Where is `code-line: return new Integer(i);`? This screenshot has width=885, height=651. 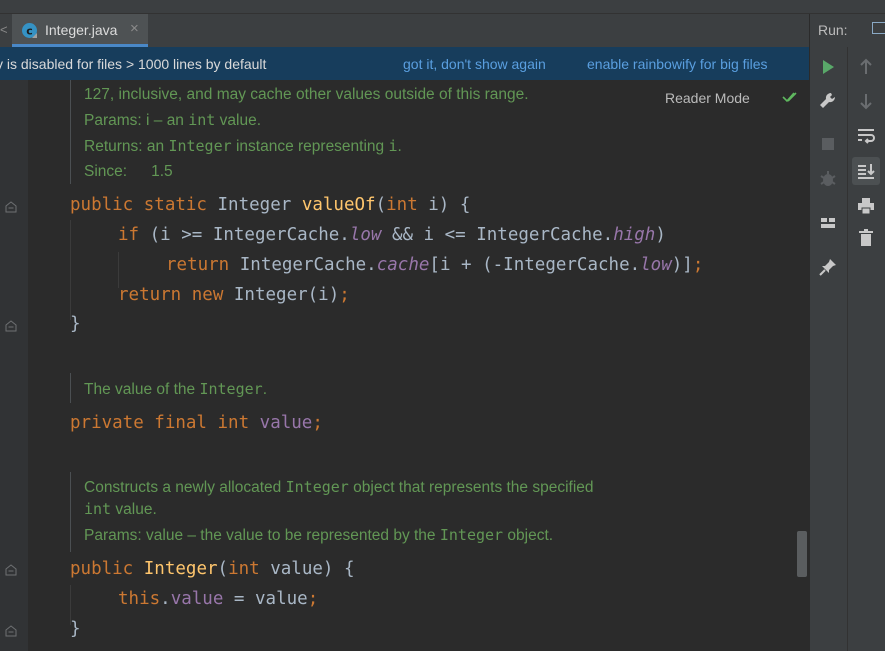 code-line: return new Integer(i); is located at coordinates (234, 295).